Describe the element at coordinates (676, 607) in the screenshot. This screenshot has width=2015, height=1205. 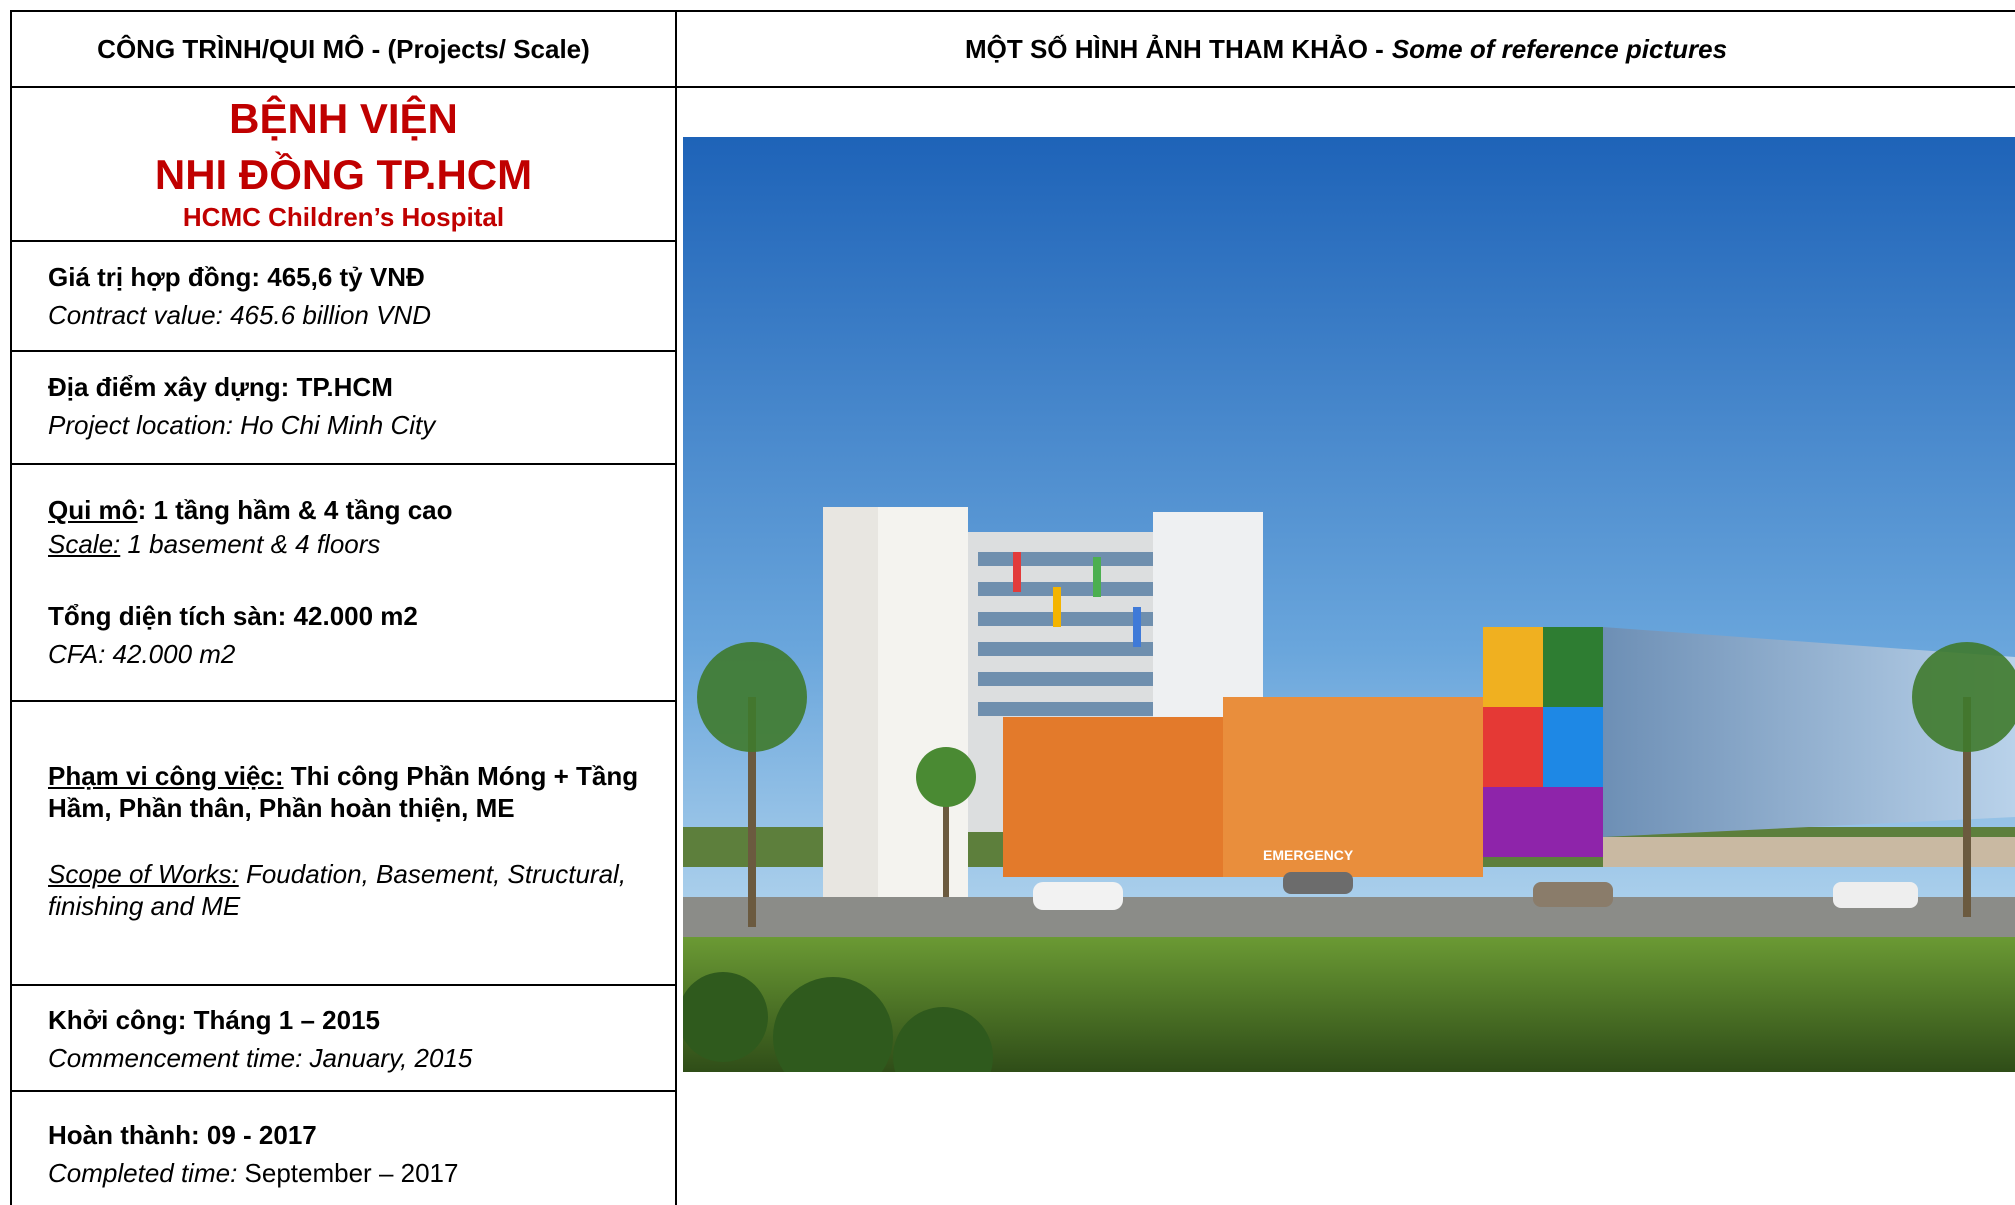
I see `column-divider` at that location.